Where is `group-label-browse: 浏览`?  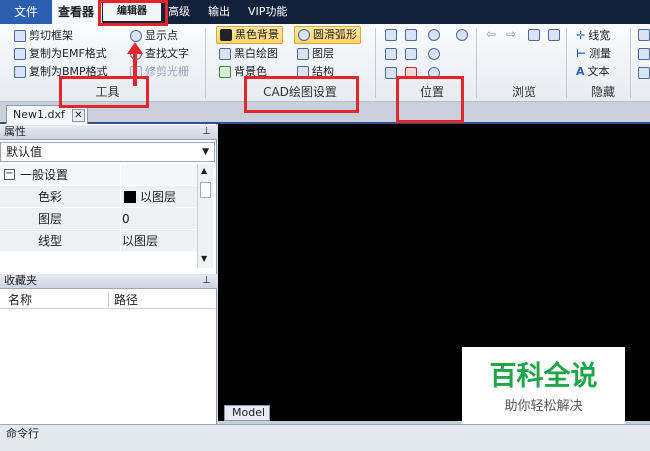
group-label-browse: 浏览 is located at coordinates (523, 92).